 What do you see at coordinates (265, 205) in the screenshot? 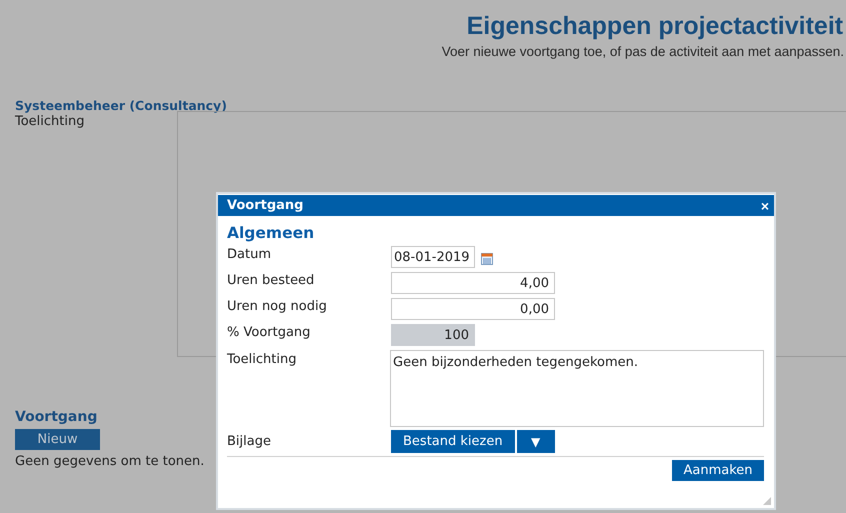
I see `dialog-title: Voortgang` at bounding box center [265, 205].